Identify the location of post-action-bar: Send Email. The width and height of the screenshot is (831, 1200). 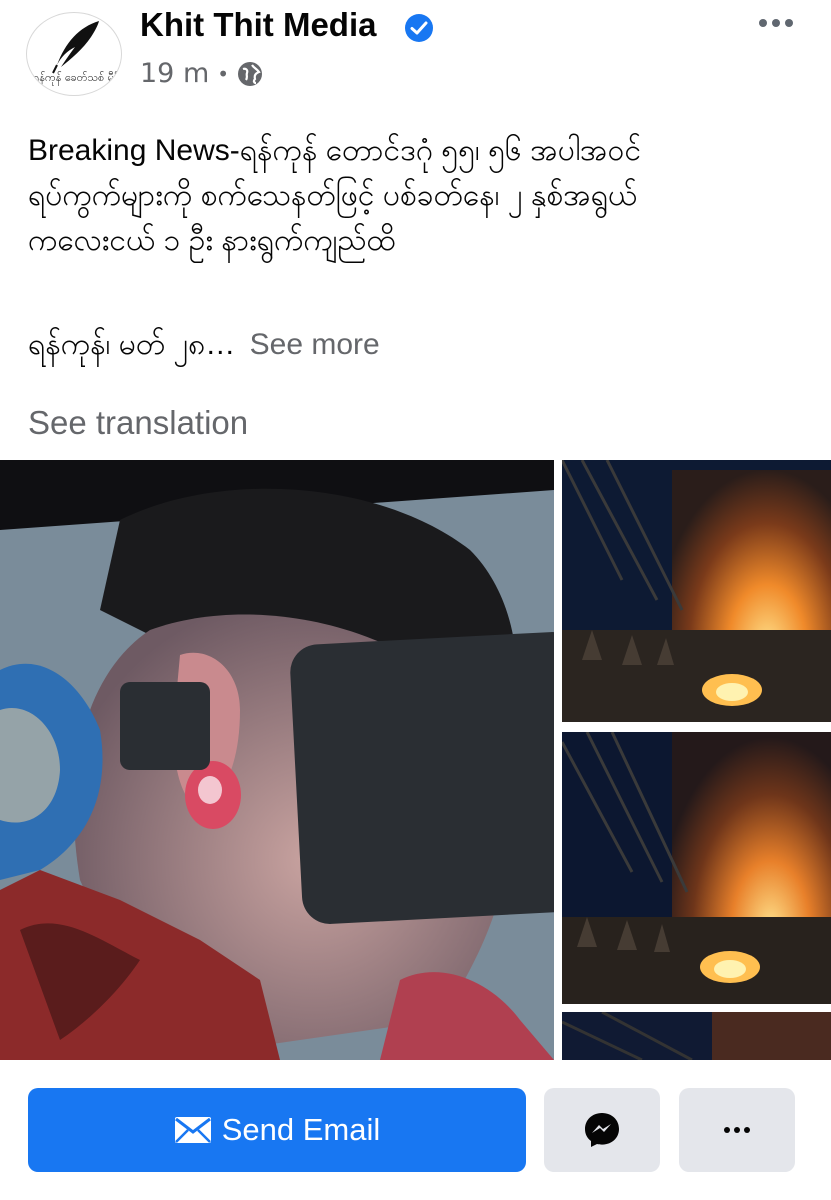
(415, 1130).